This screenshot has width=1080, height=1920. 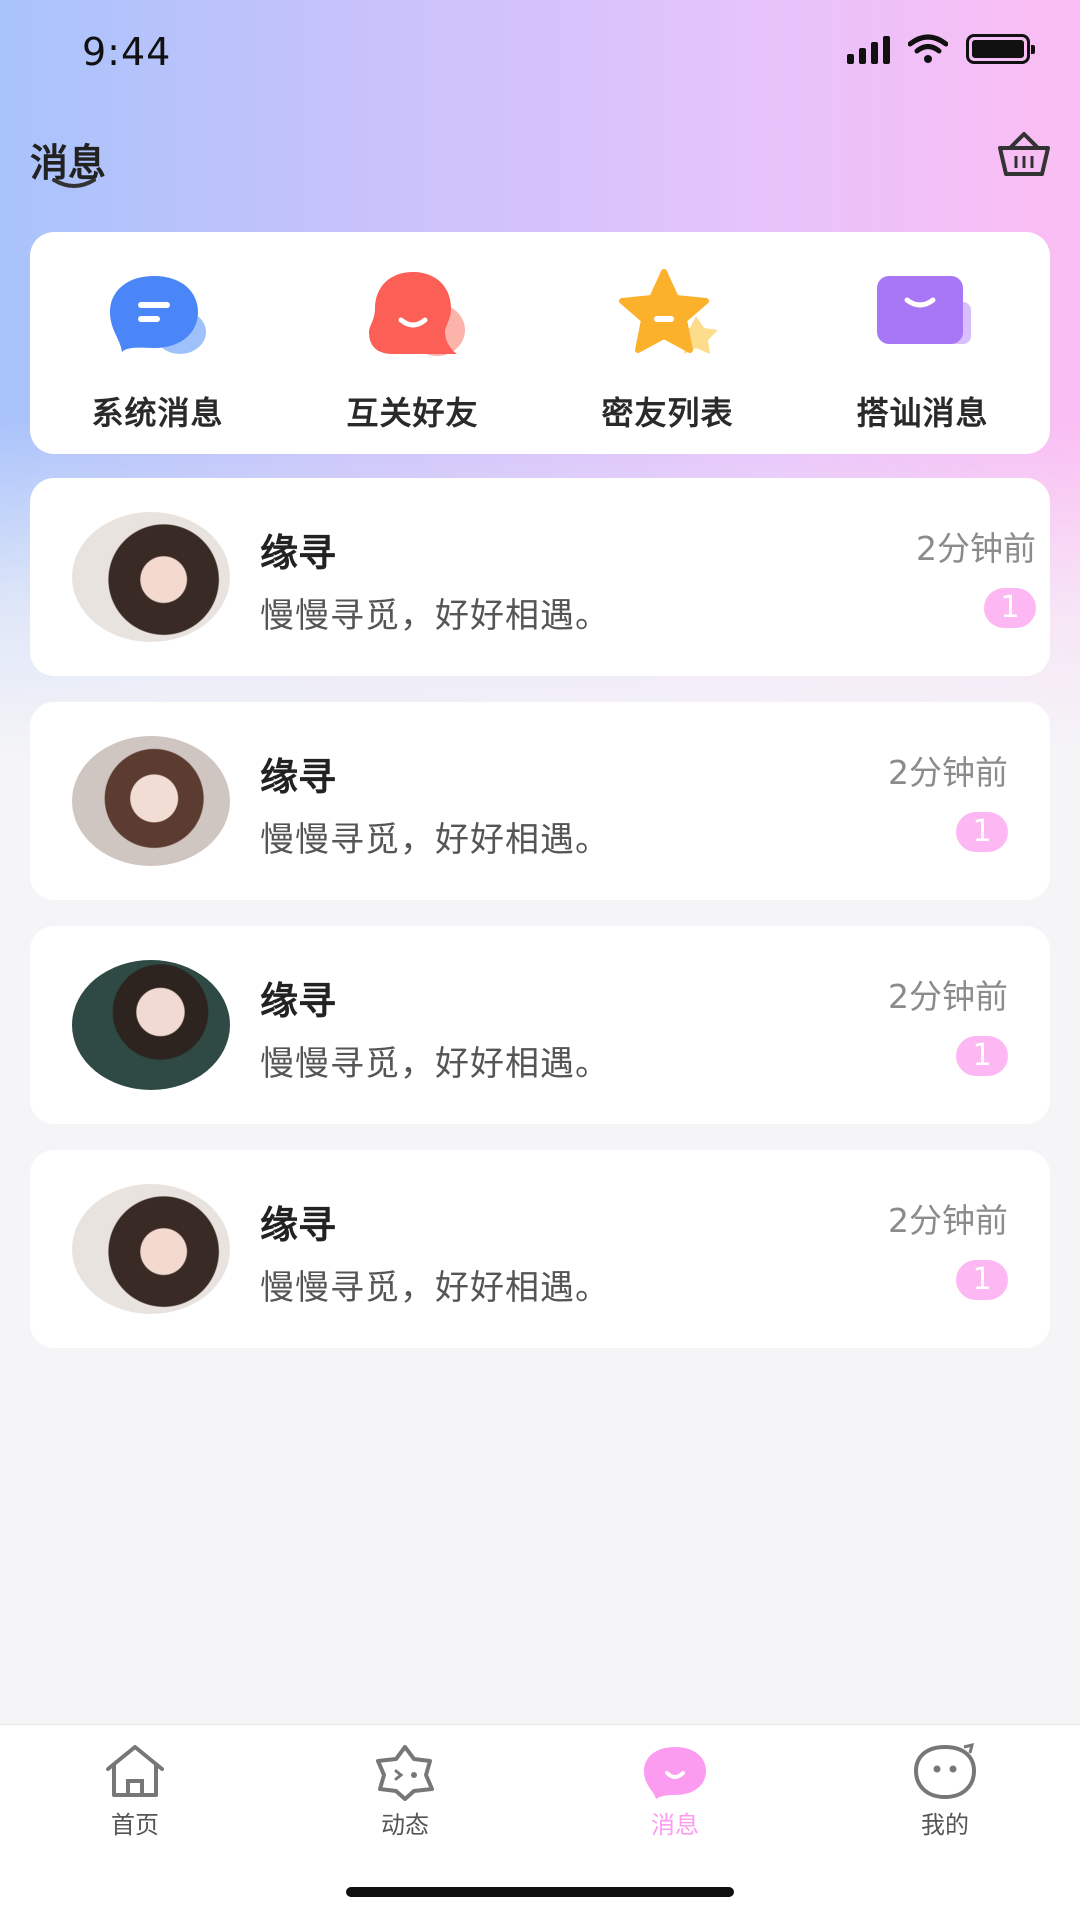 I want to click on quick-actions-panel: 系统消息 互关好友 密友列表 搭讪消息, so click(x=540, y=343).